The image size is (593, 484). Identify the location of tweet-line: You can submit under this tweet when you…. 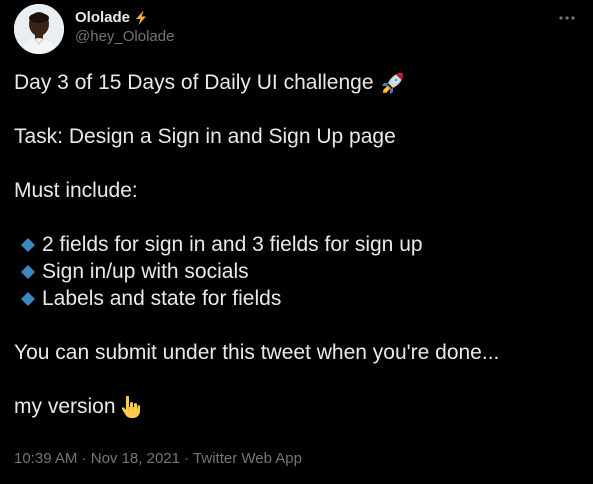
(257, 352).